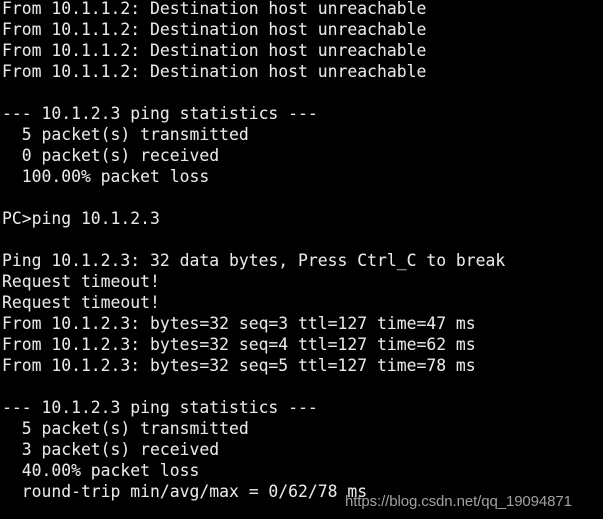 Image resolution: width=603 pixels, height=519 pixels. Describe the element at coordinates (106, 176) in the screenshot. I see `terminal-line: 100.00% packet loss` at that location.